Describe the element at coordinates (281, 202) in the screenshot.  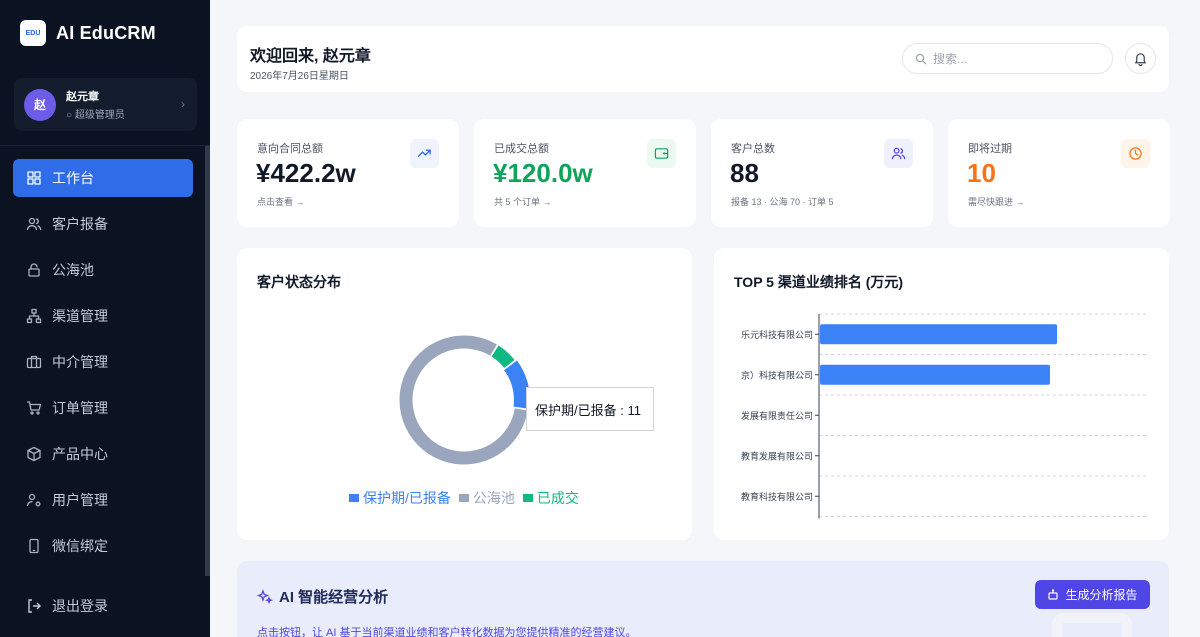
I see `stat-subtext: 点击查看 →` at that location.